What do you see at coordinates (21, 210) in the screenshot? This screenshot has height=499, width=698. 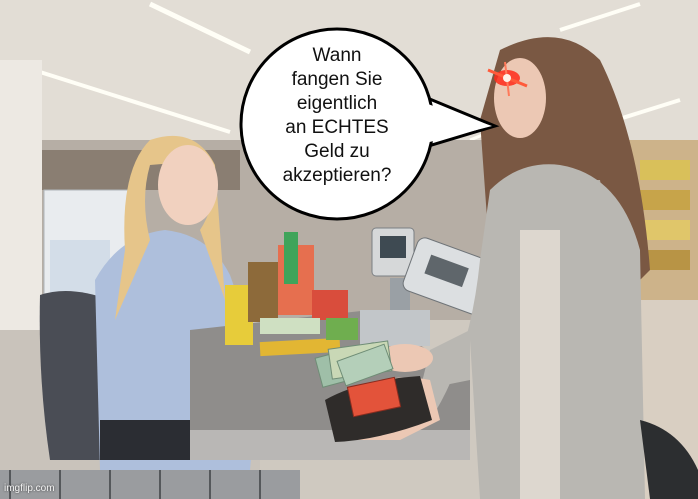 I see `pillar` at bounding box center [21, 210].